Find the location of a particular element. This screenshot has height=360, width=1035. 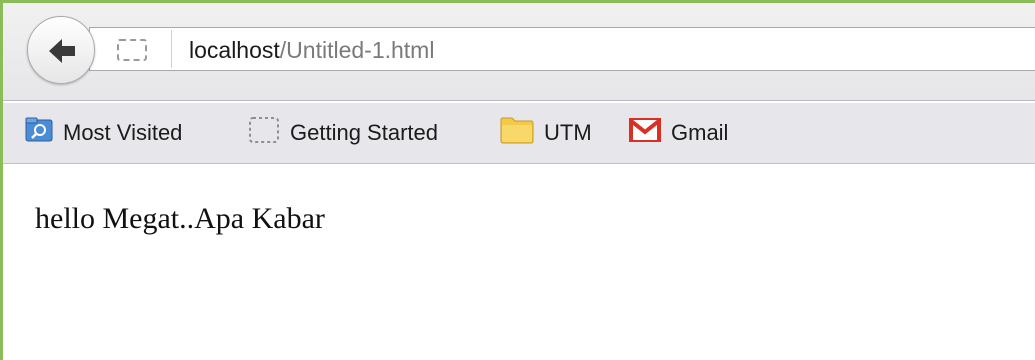

most-visited-icon is located at coordinates (39, 133).